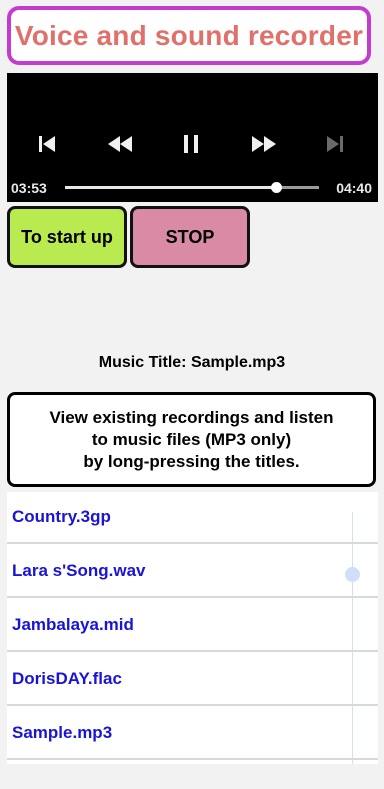  What do you see at coordinates (191, 461) in the screenshot?
I see `info-line: by long-pressing the titles.` at bounding box center [191, 461].